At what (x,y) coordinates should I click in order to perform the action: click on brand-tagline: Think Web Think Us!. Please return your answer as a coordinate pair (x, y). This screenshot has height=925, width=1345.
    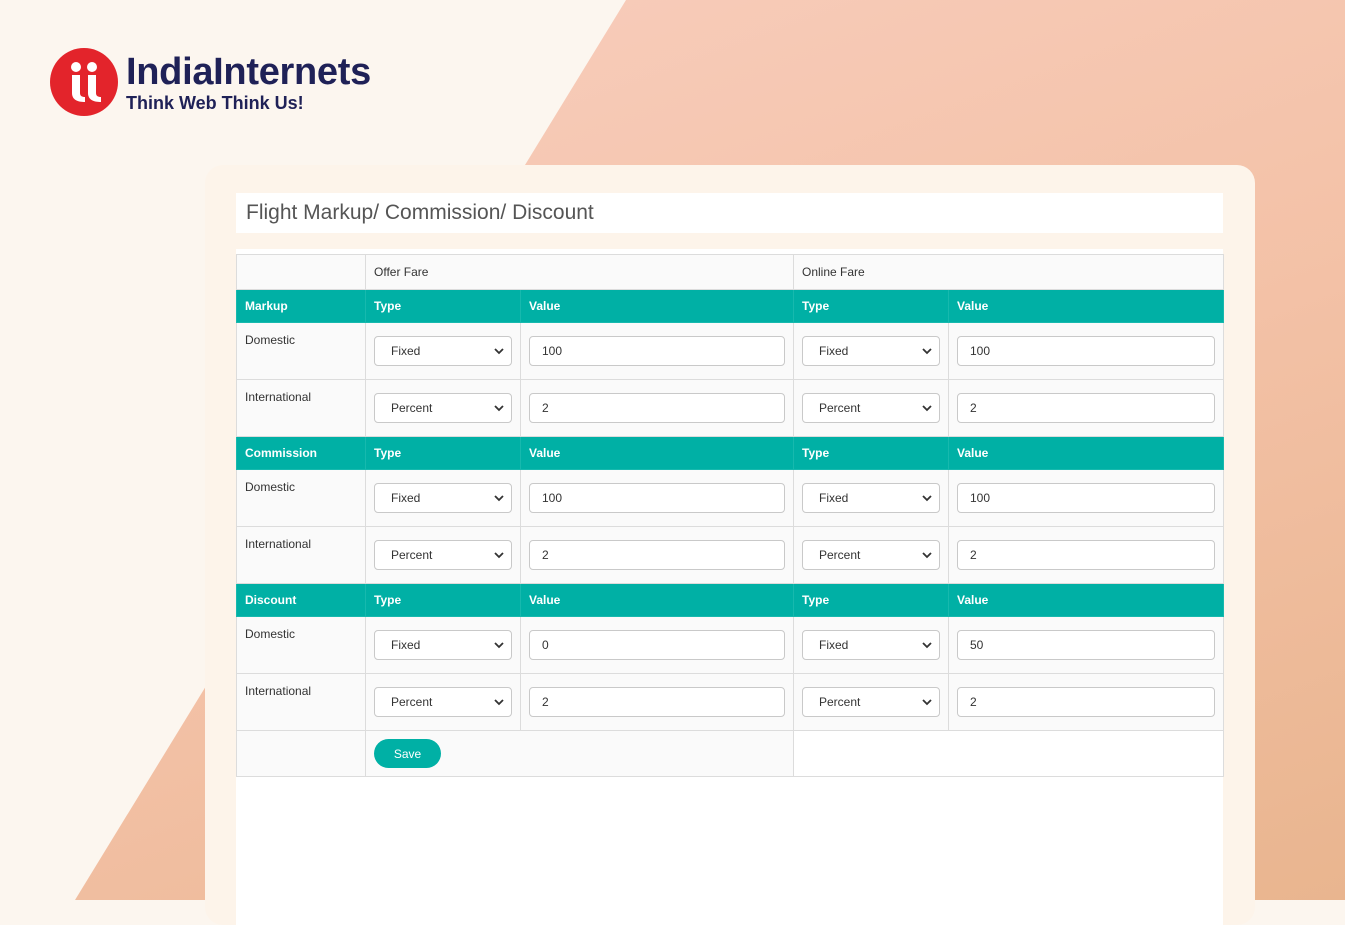
    Looking at the image, I should click on (215, 102).